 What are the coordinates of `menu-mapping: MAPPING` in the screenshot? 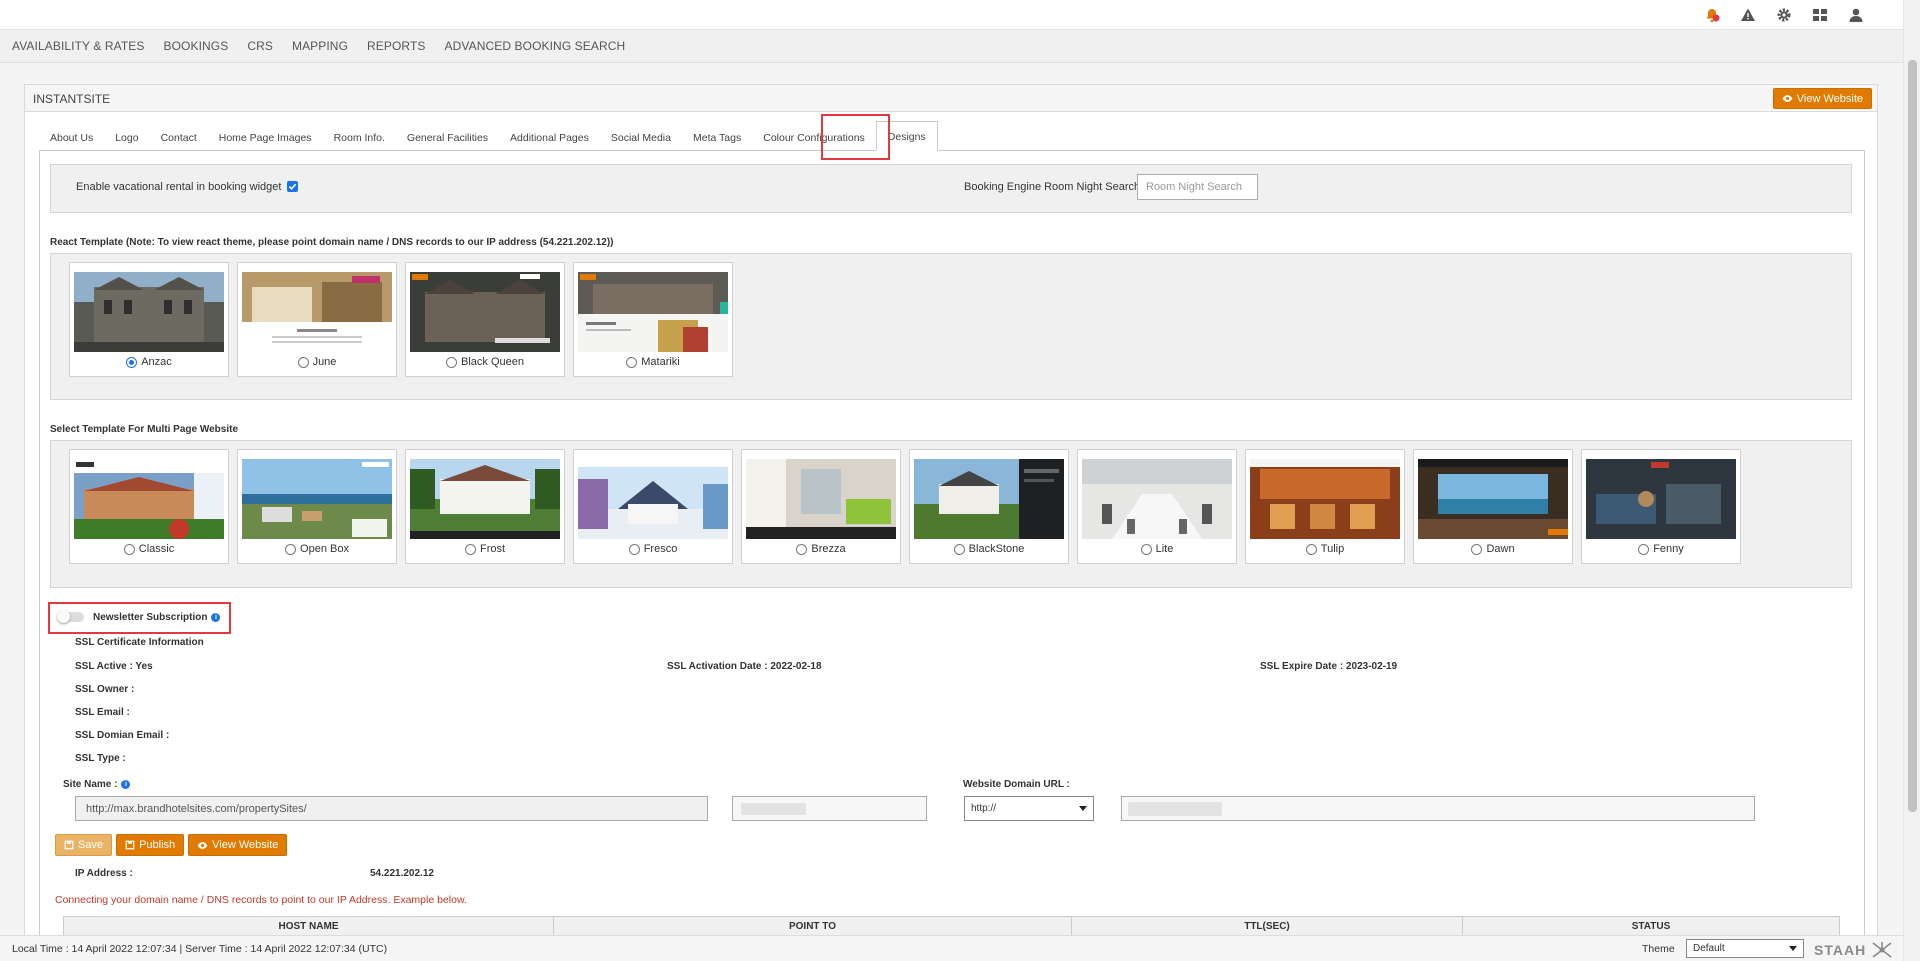 It's located at (320, 46).